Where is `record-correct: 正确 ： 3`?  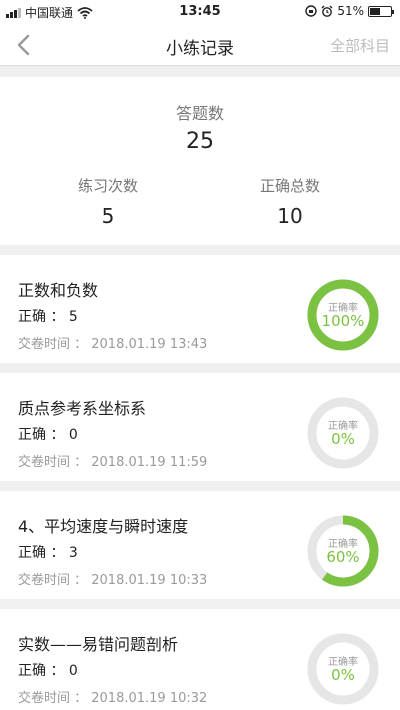 record-correct: 正确 ： 3 is located at coordinates (48, 553).